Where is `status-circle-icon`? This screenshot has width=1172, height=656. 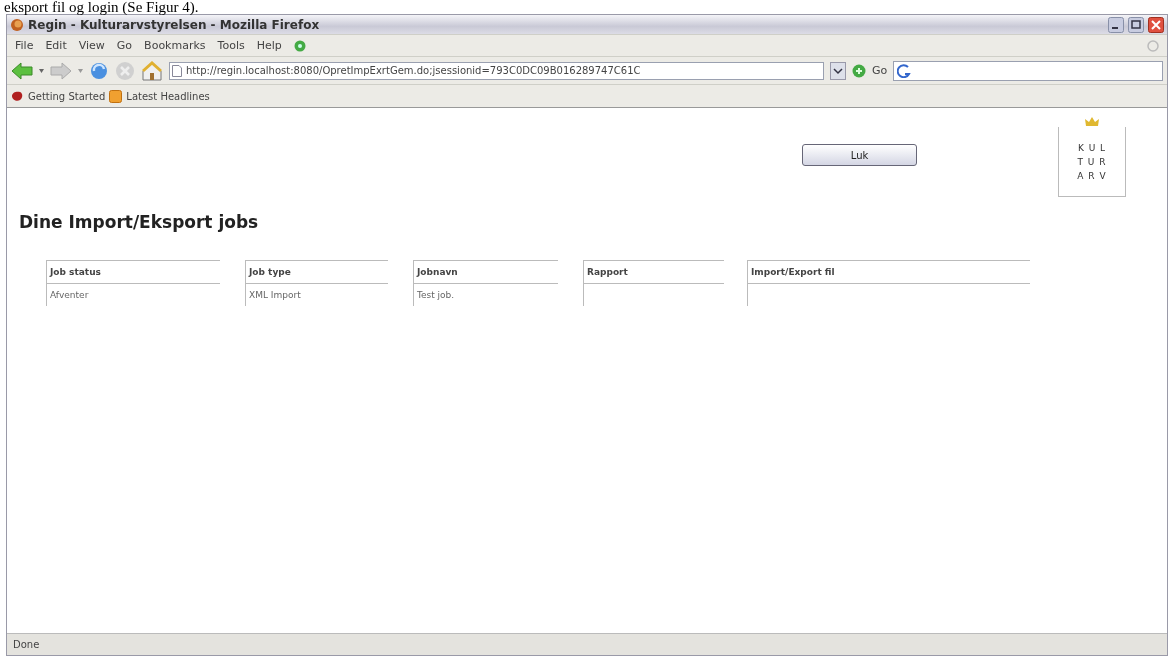 status-circle-icon is located at coordinates (299, 45).